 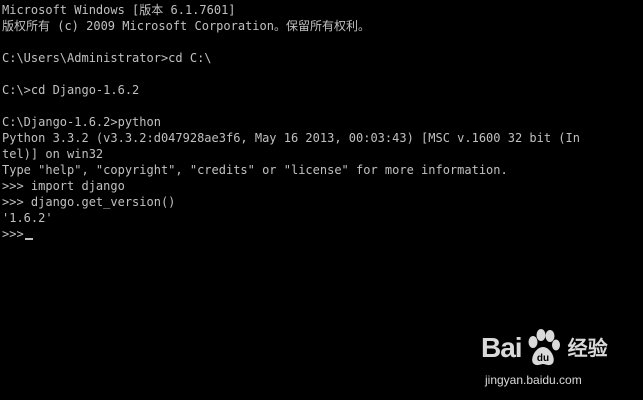 What do you see at coordinates (542, 358) in the screenshot?
I see `svg-text: du` at bounding box center [542, 358].